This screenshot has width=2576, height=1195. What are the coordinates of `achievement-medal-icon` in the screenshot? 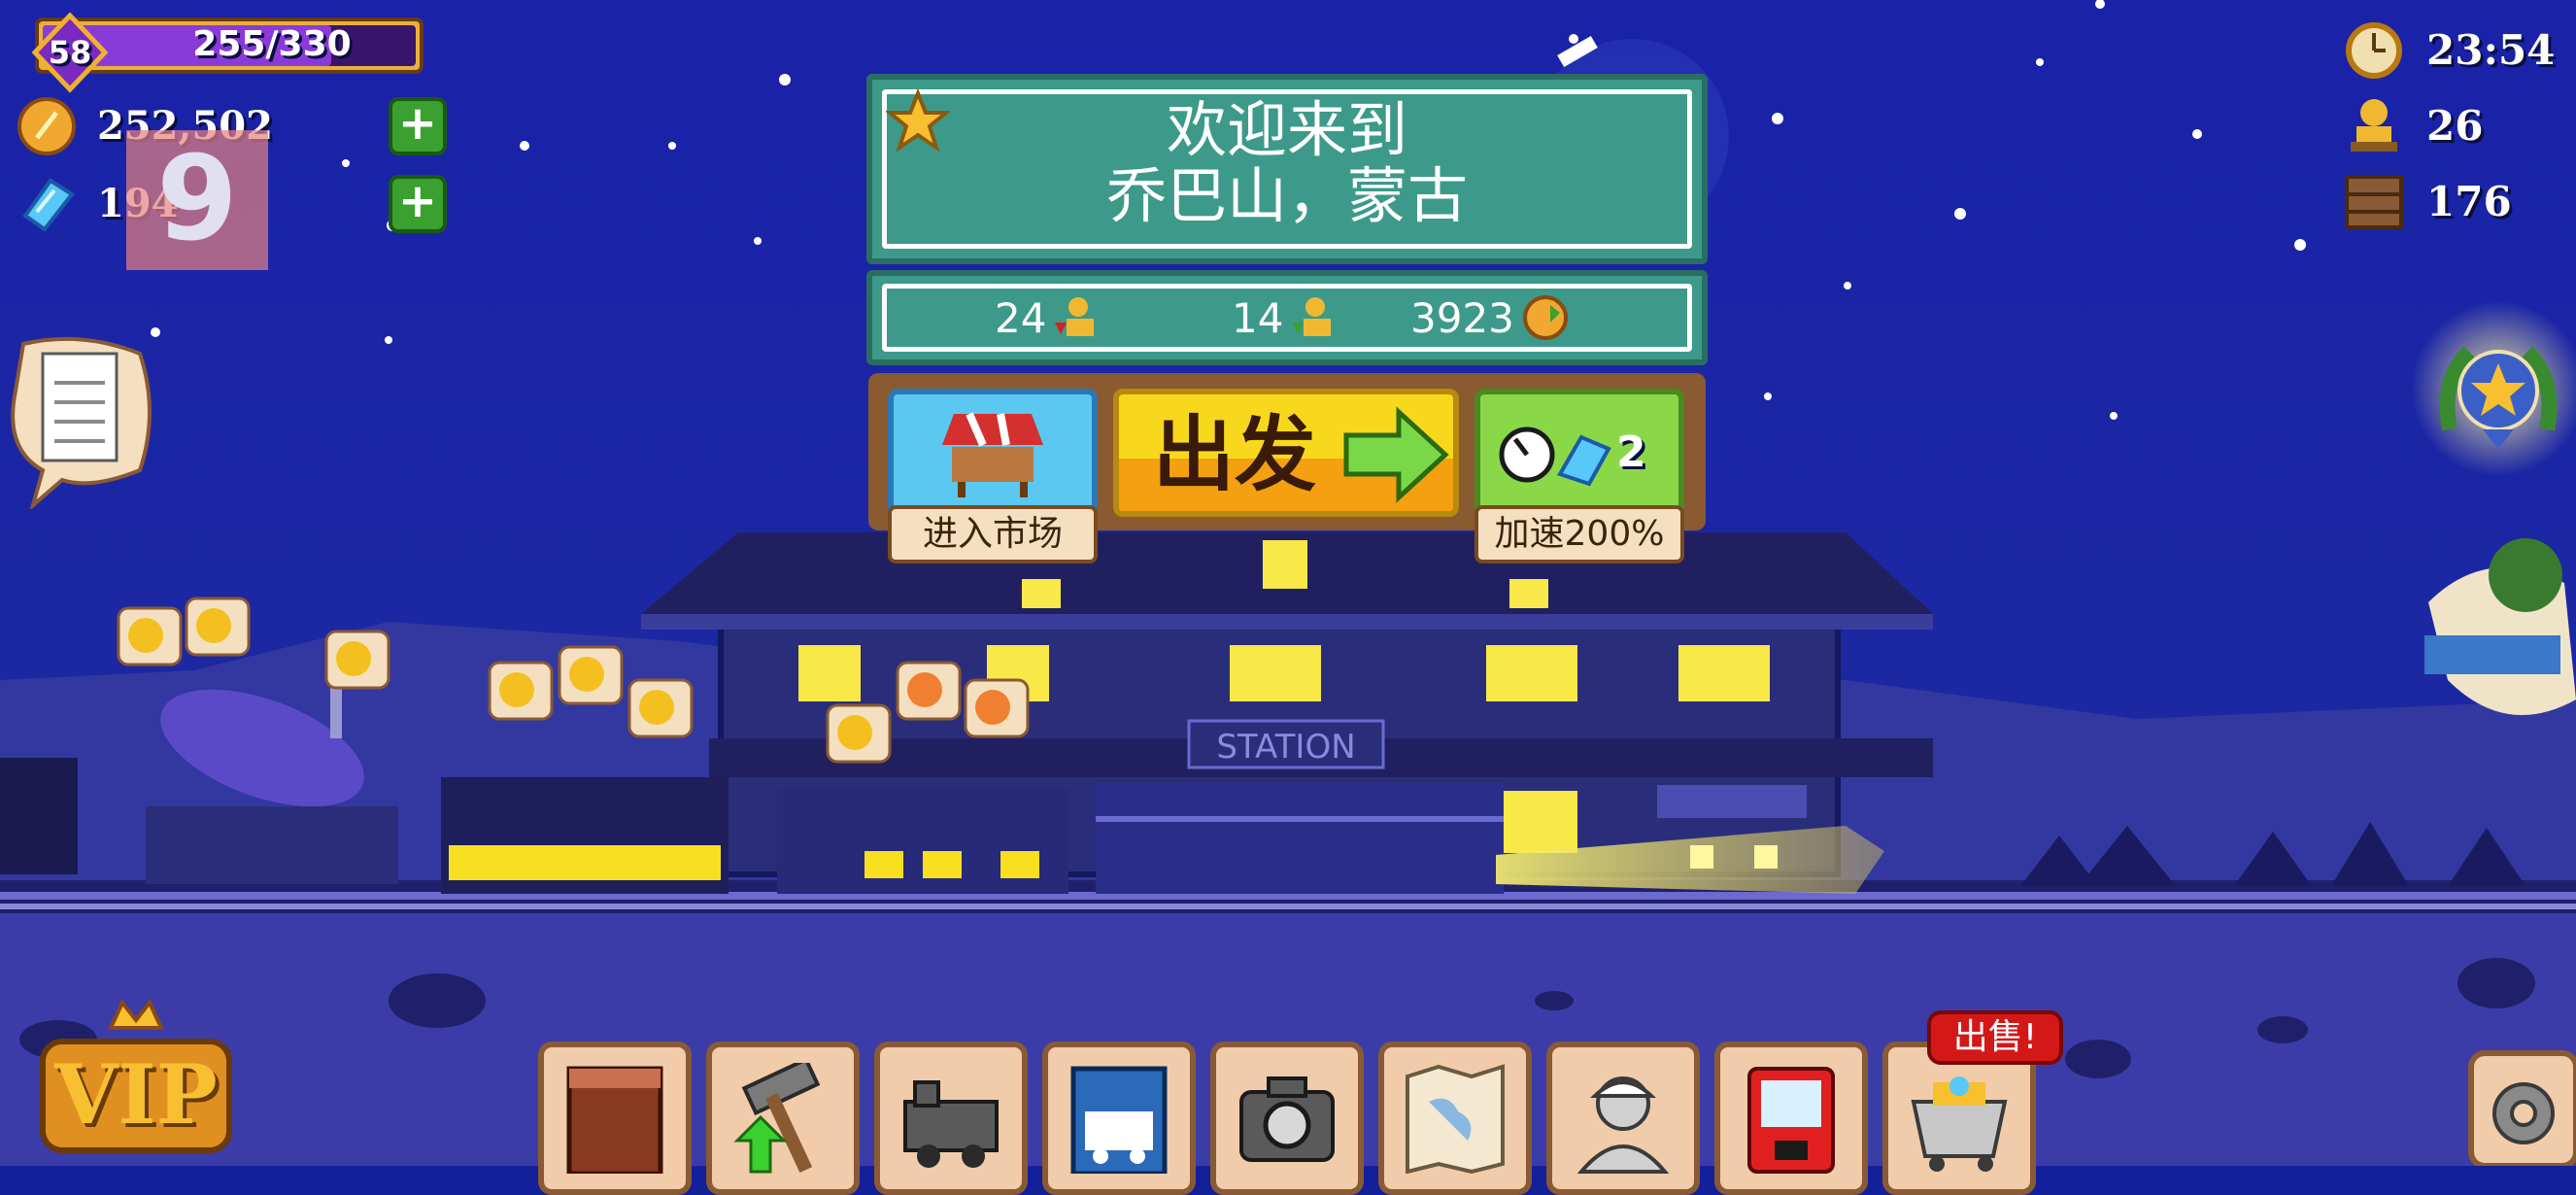 It's located at (2498, 397).